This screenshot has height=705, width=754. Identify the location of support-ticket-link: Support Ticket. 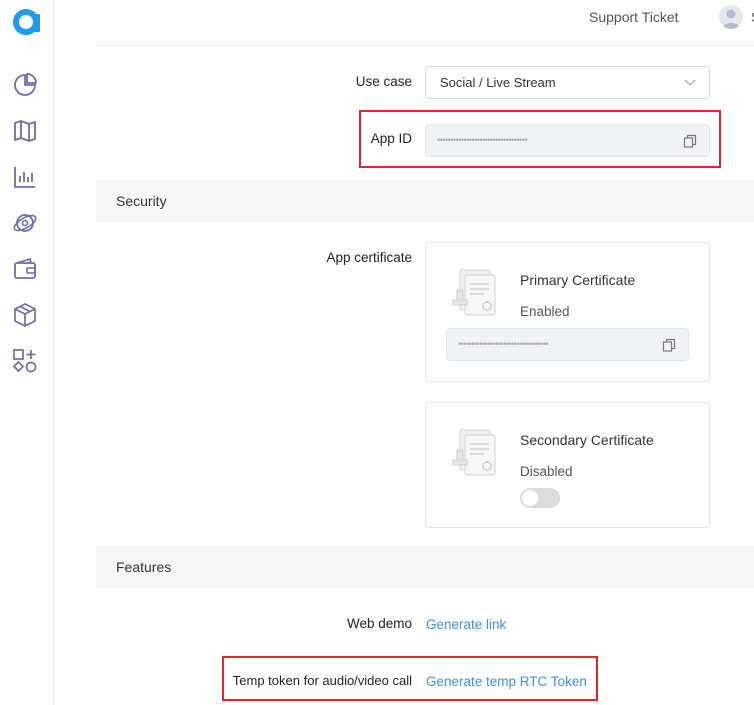
(634, 17).